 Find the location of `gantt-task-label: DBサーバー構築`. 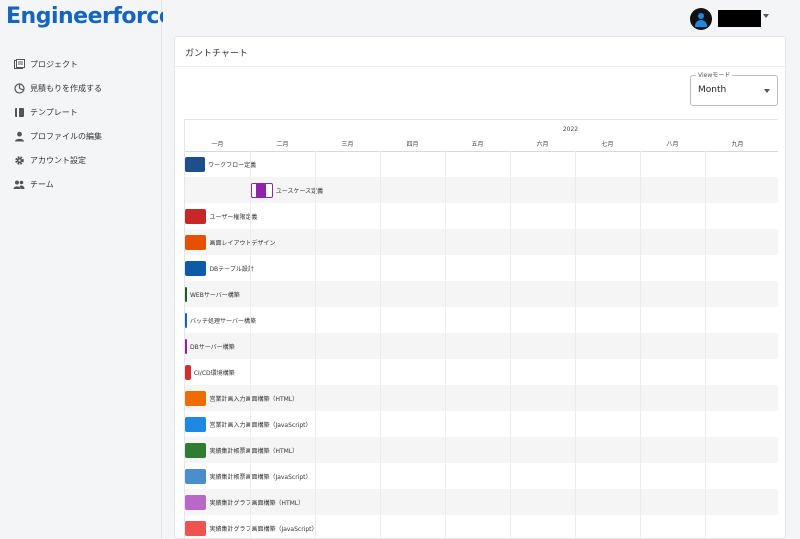

gantt-task-label: DBサーバー構築 is located at coordinates (212, 347).